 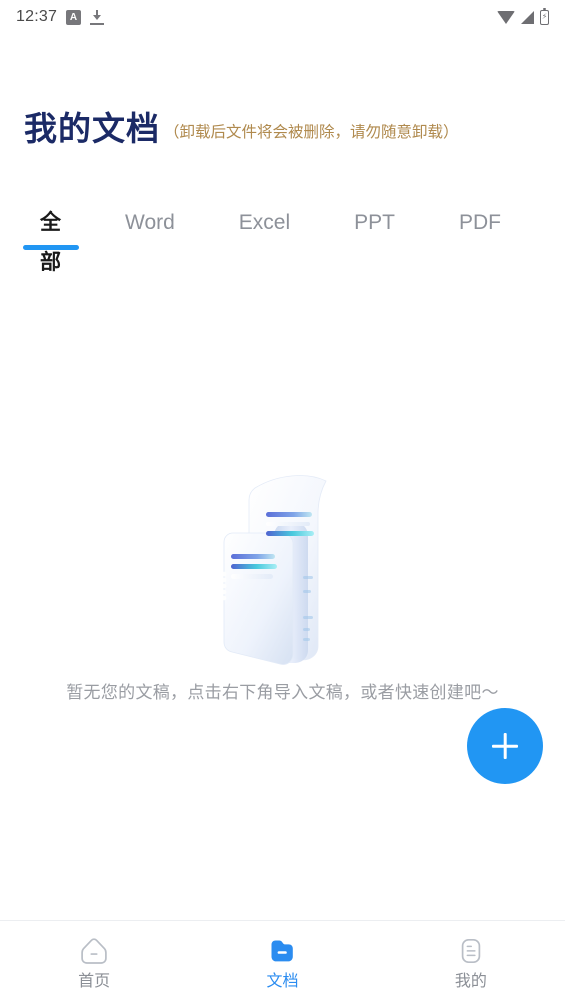 What do you see at coordinates (274, 570) in the screenshot?
I see `documents-illustration` at bounding box center [274, 570].